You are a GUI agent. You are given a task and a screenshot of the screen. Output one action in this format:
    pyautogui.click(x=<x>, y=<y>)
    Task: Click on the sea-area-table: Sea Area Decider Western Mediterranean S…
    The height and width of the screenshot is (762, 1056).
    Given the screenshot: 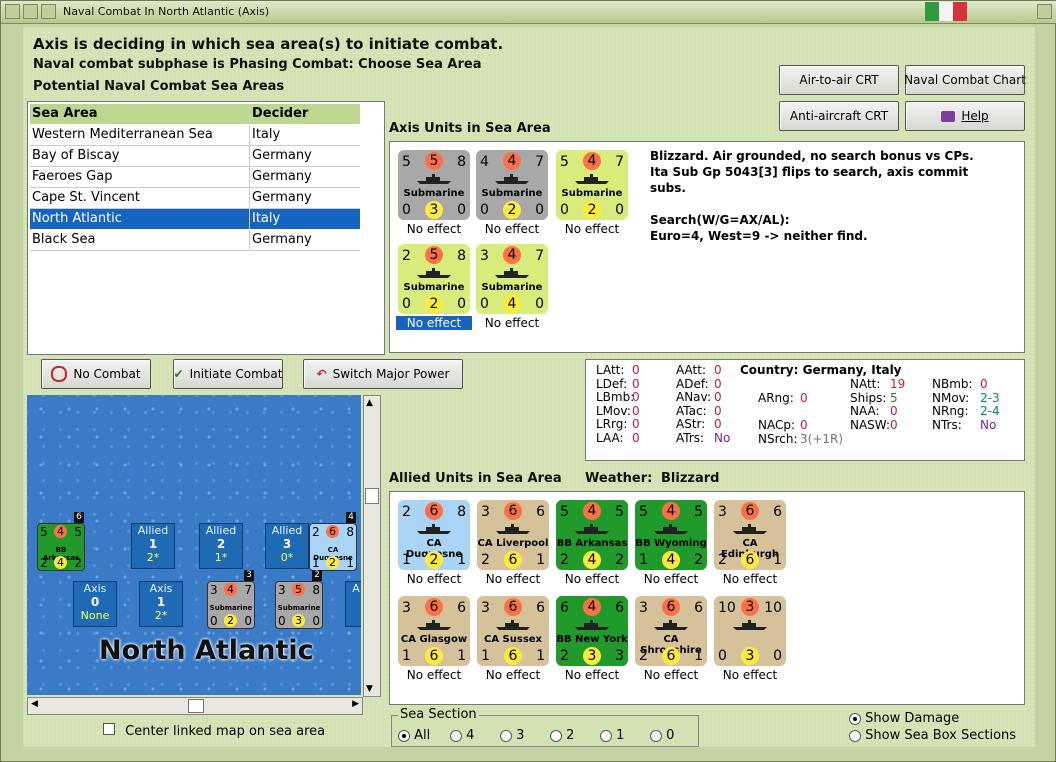 What is the action you would take?
    pyautogui.click(x=206, y=228)
    